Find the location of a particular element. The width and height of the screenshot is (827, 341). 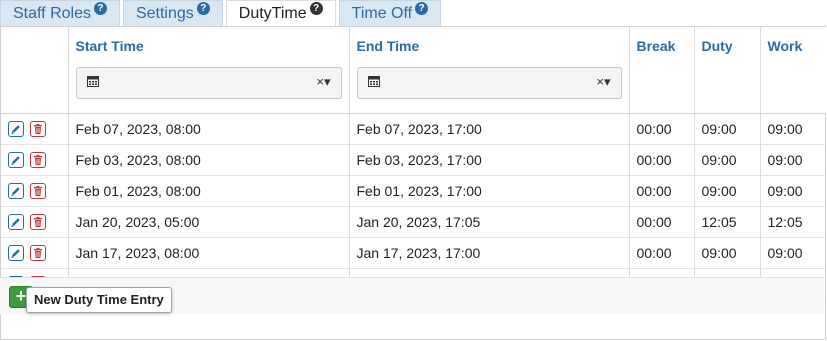

end-time-label: End Time is located at coordinates (489, 46).